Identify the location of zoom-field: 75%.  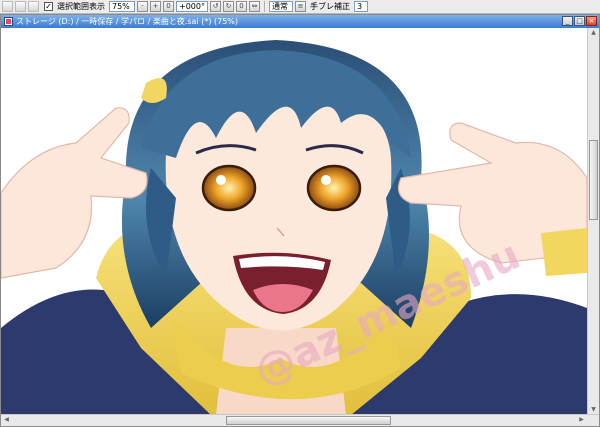
(122, 6).